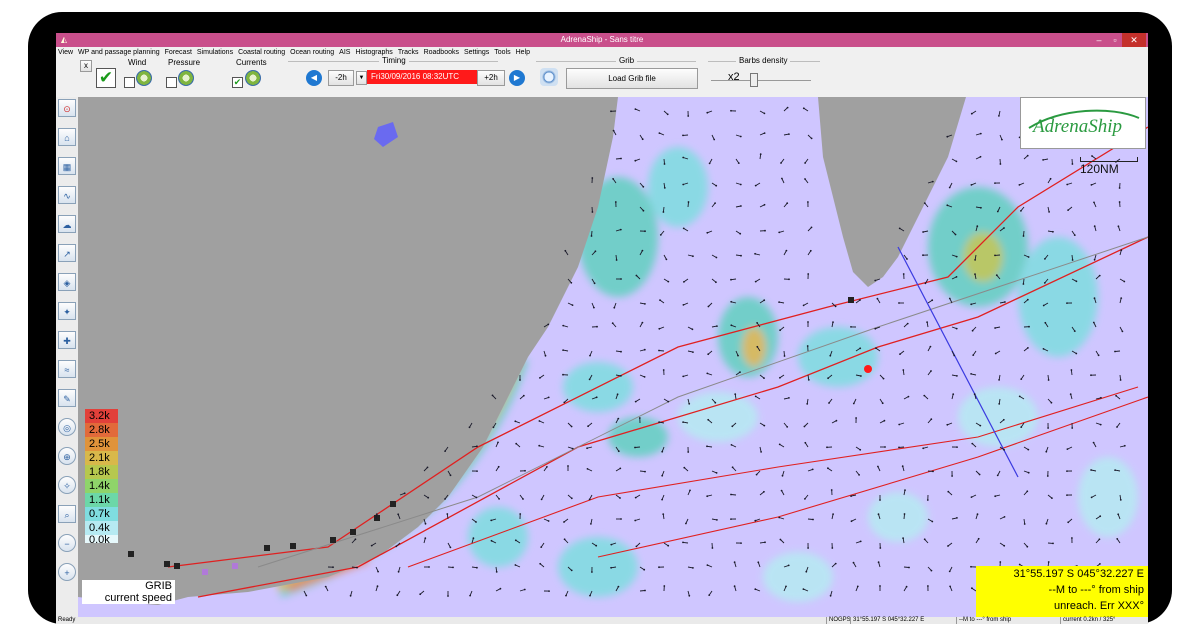  Describe the element at coordinates (65, 52) in the screenshot. I see `menu-view: View` at that location.